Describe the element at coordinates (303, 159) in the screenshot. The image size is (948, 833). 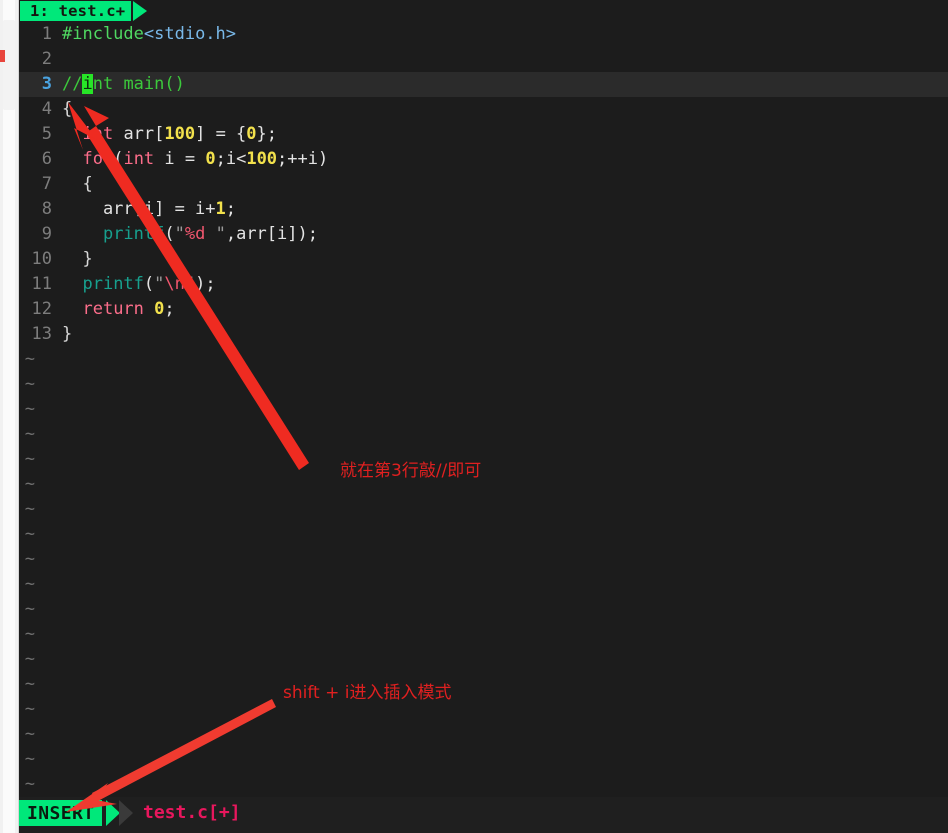
I see `code-token: ;++i)` at that location.